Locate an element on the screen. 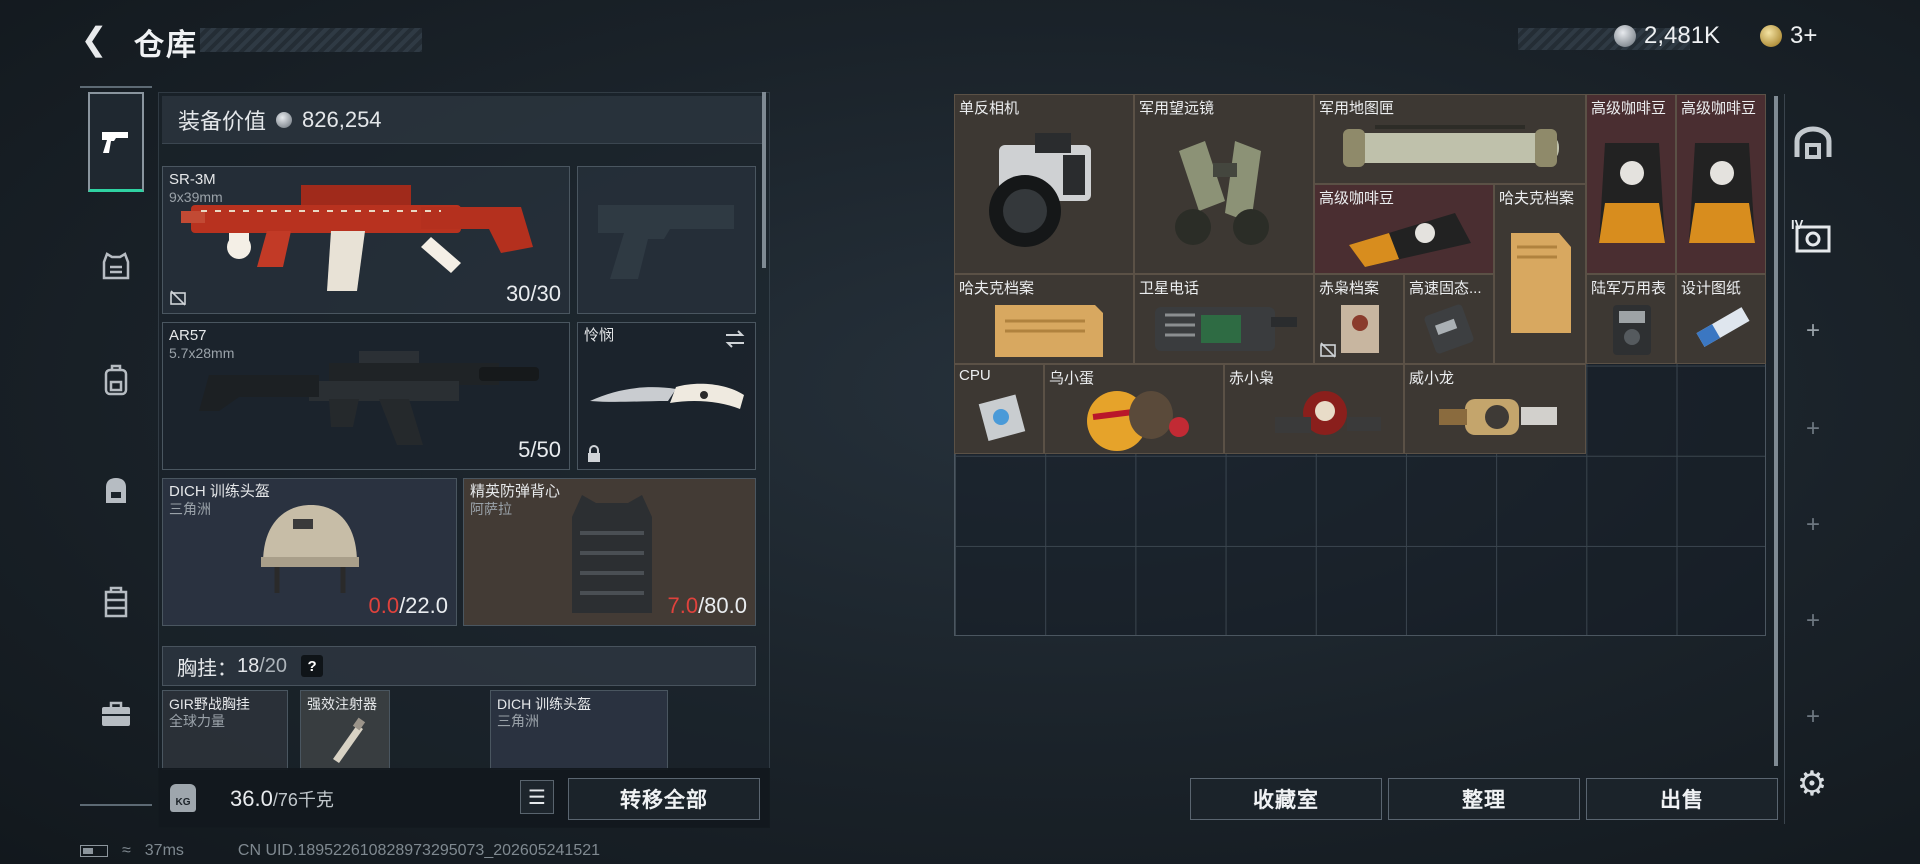  item-name: 高级咖啡豆 is located at coordinates (1629, 108).